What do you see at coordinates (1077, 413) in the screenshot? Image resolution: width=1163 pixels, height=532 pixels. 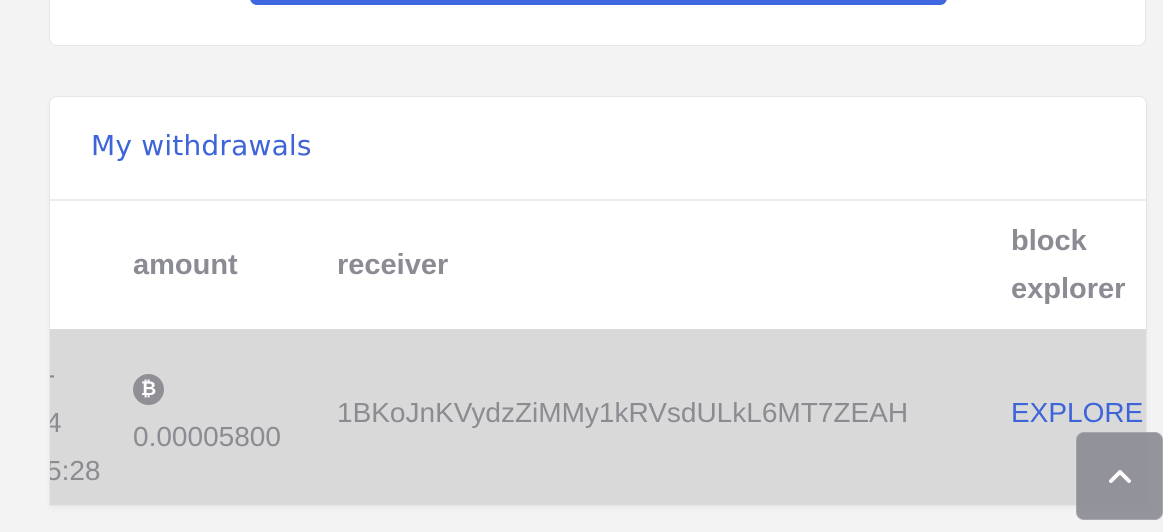 I see `explore-link: EXPLORE` at bounding box center [1077, 413].